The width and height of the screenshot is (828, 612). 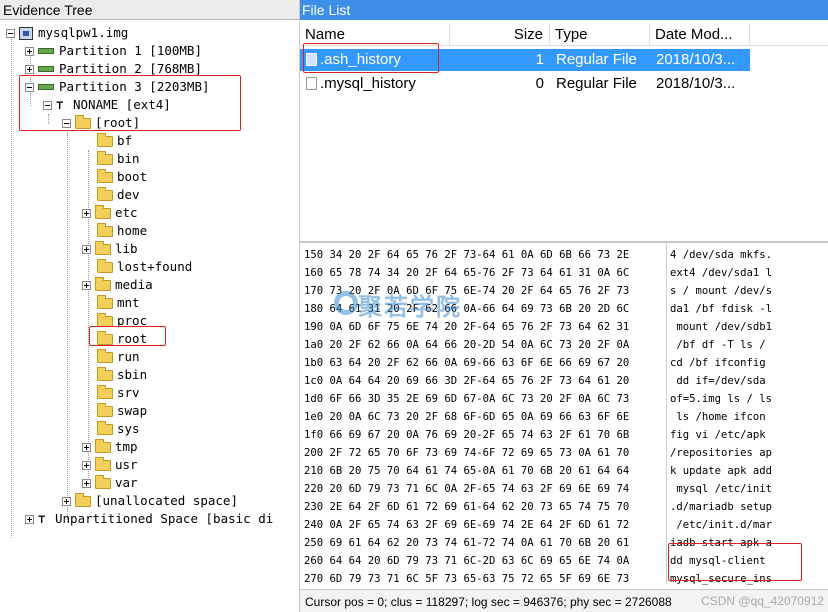 What do you see at coordinates (596, 59) in the screenshot?
I see `file-type: Regular File` at bounding box center [596, 59].